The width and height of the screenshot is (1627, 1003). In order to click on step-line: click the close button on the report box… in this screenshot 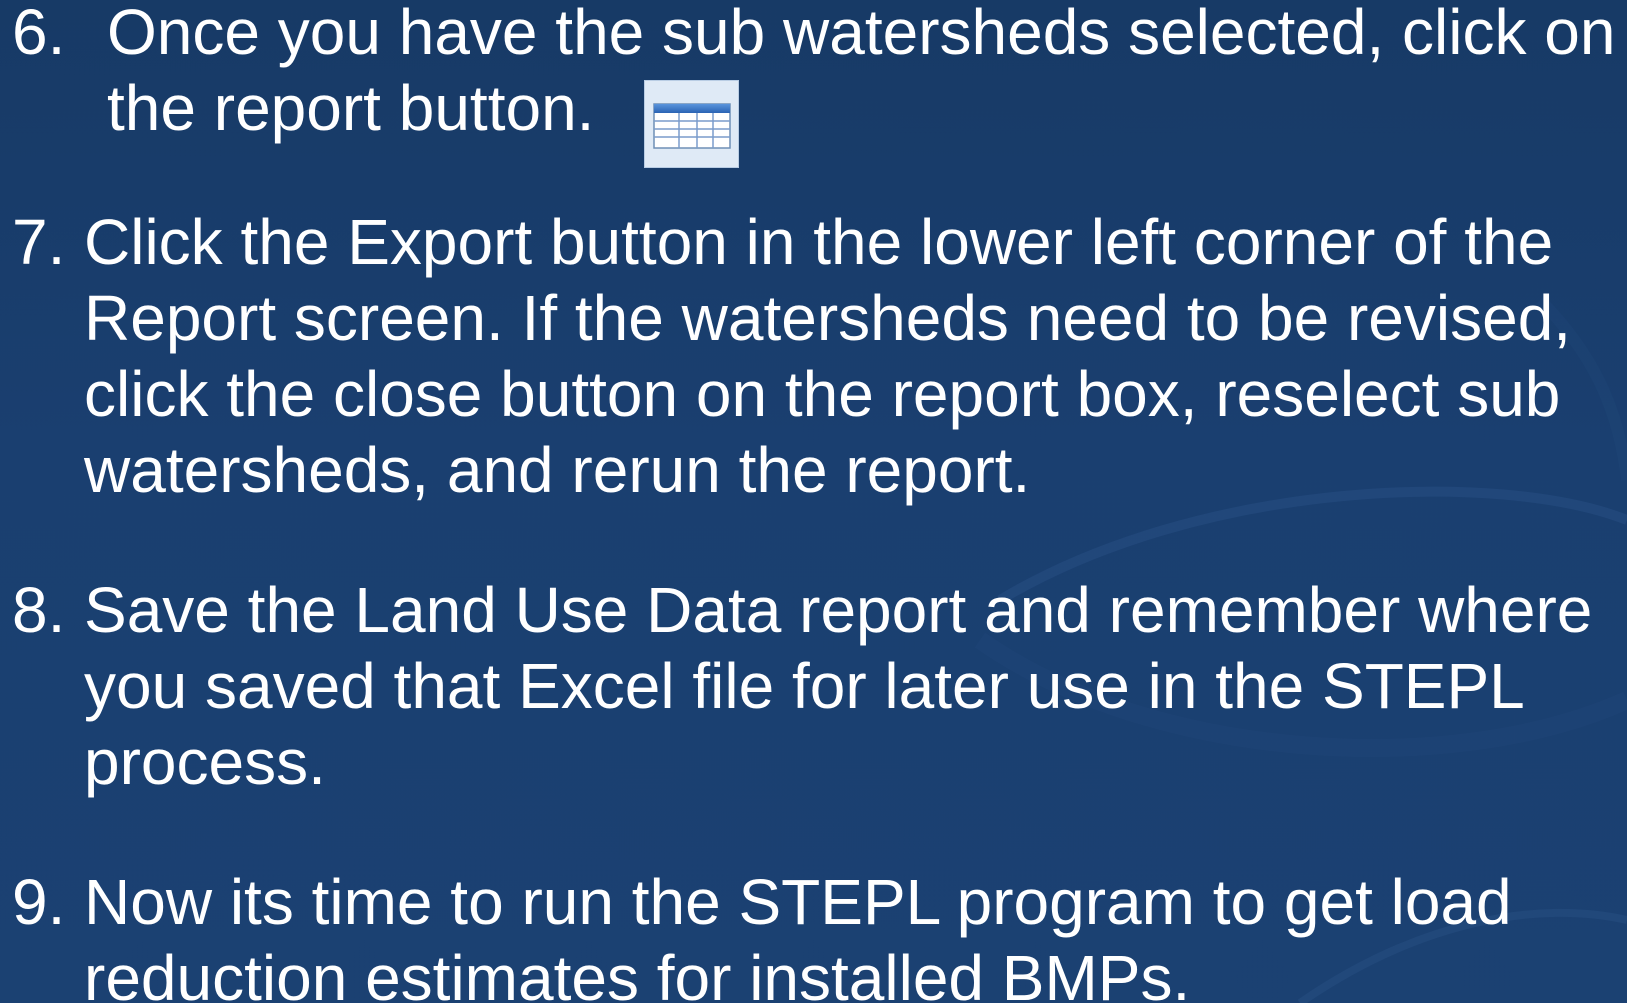, I will do `click(822, 394)`.